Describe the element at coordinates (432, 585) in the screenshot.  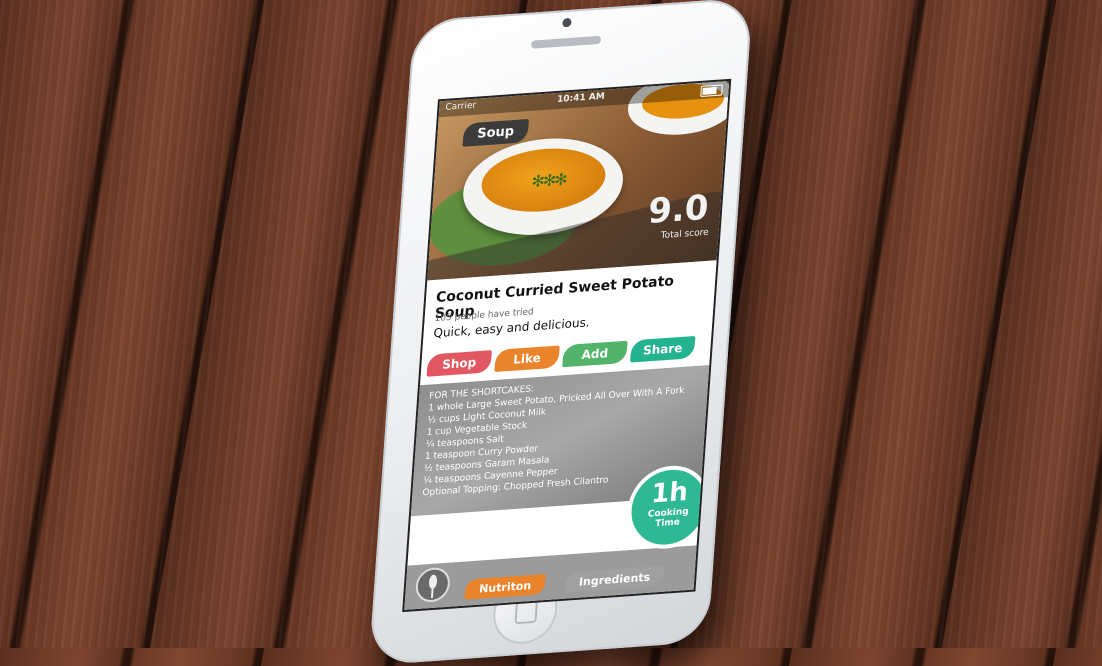
I see `spoon-icon` at that location.